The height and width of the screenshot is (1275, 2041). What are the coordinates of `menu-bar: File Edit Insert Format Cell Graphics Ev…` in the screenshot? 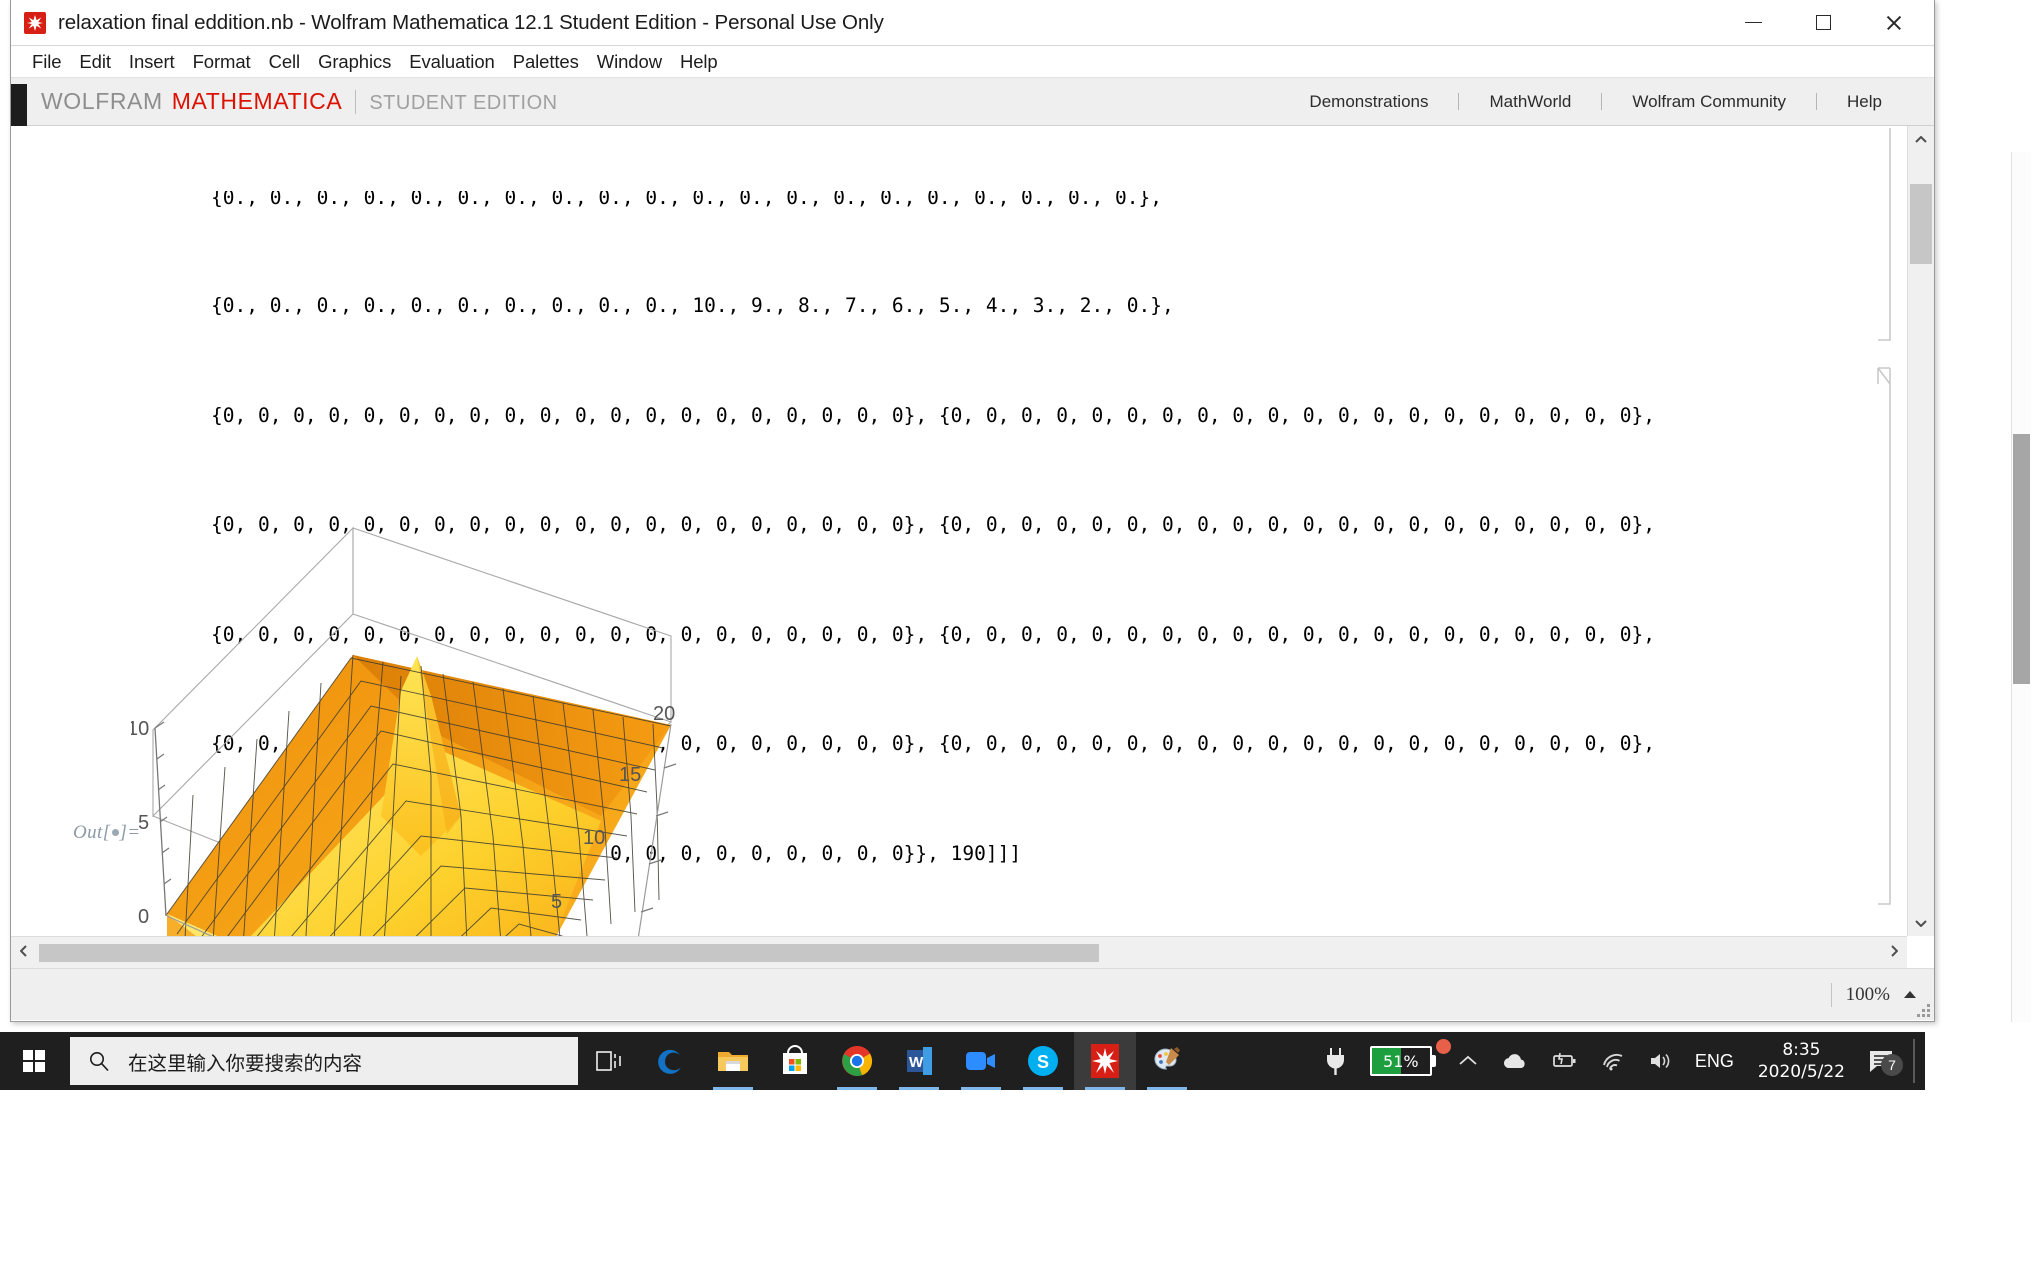 It's located at (972, 62).